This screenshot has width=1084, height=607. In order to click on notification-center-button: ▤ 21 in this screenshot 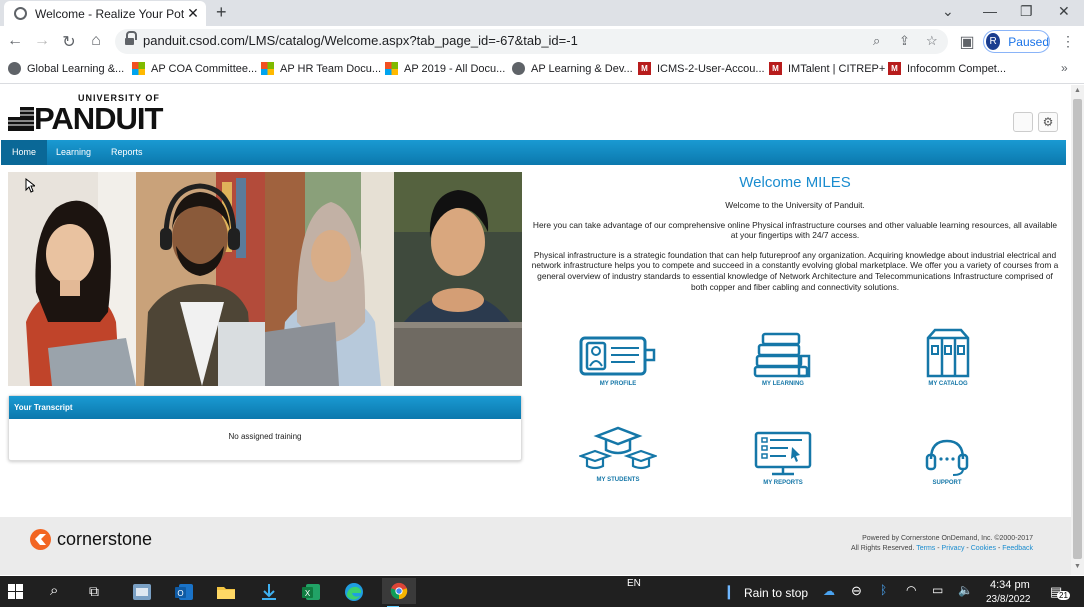, I will do `click(1060, 592)`.